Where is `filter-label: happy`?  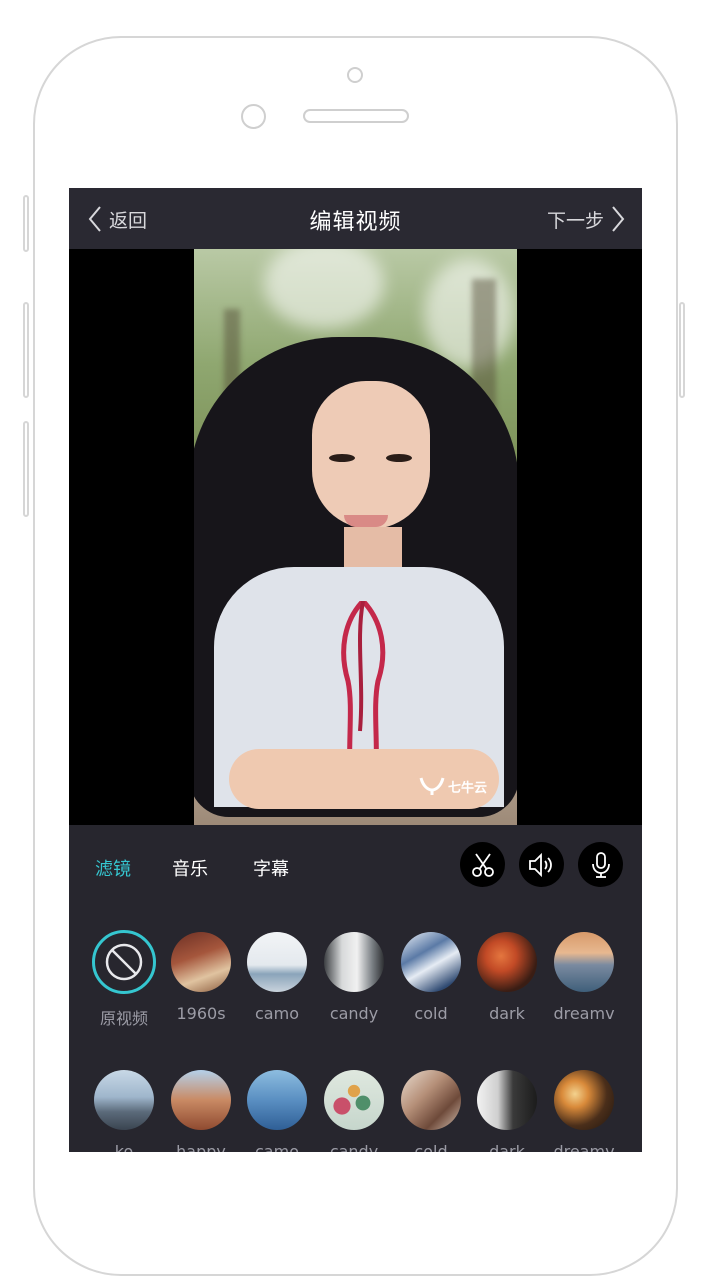 filter-label: happy is located at coordinates (201, 1147).